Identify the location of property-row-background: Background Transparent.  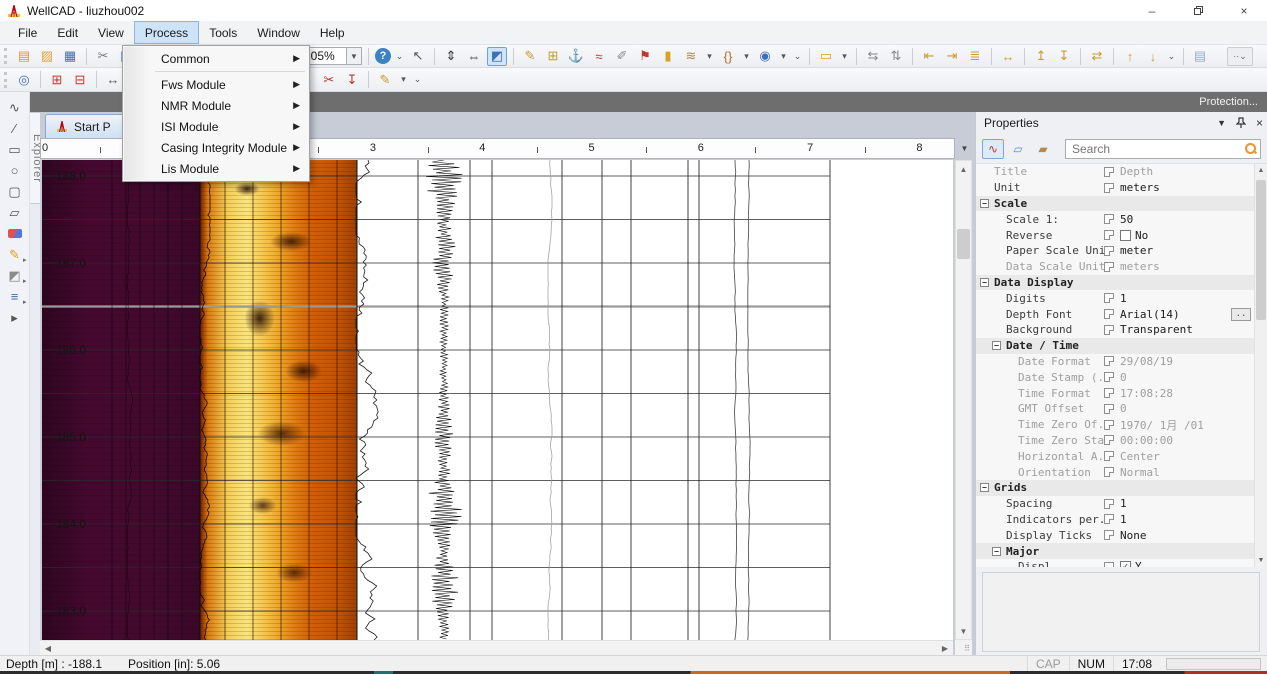
(1115, 330).